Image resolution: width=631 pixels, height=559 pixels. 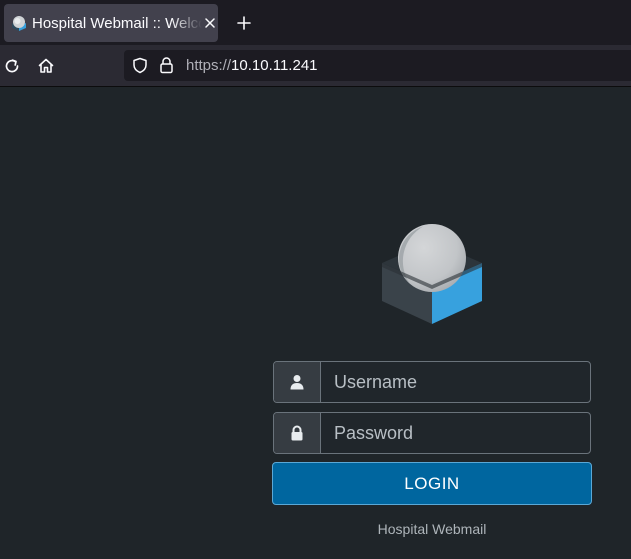 I want to click on url-scheme: https://, so click(x=209, y=65).